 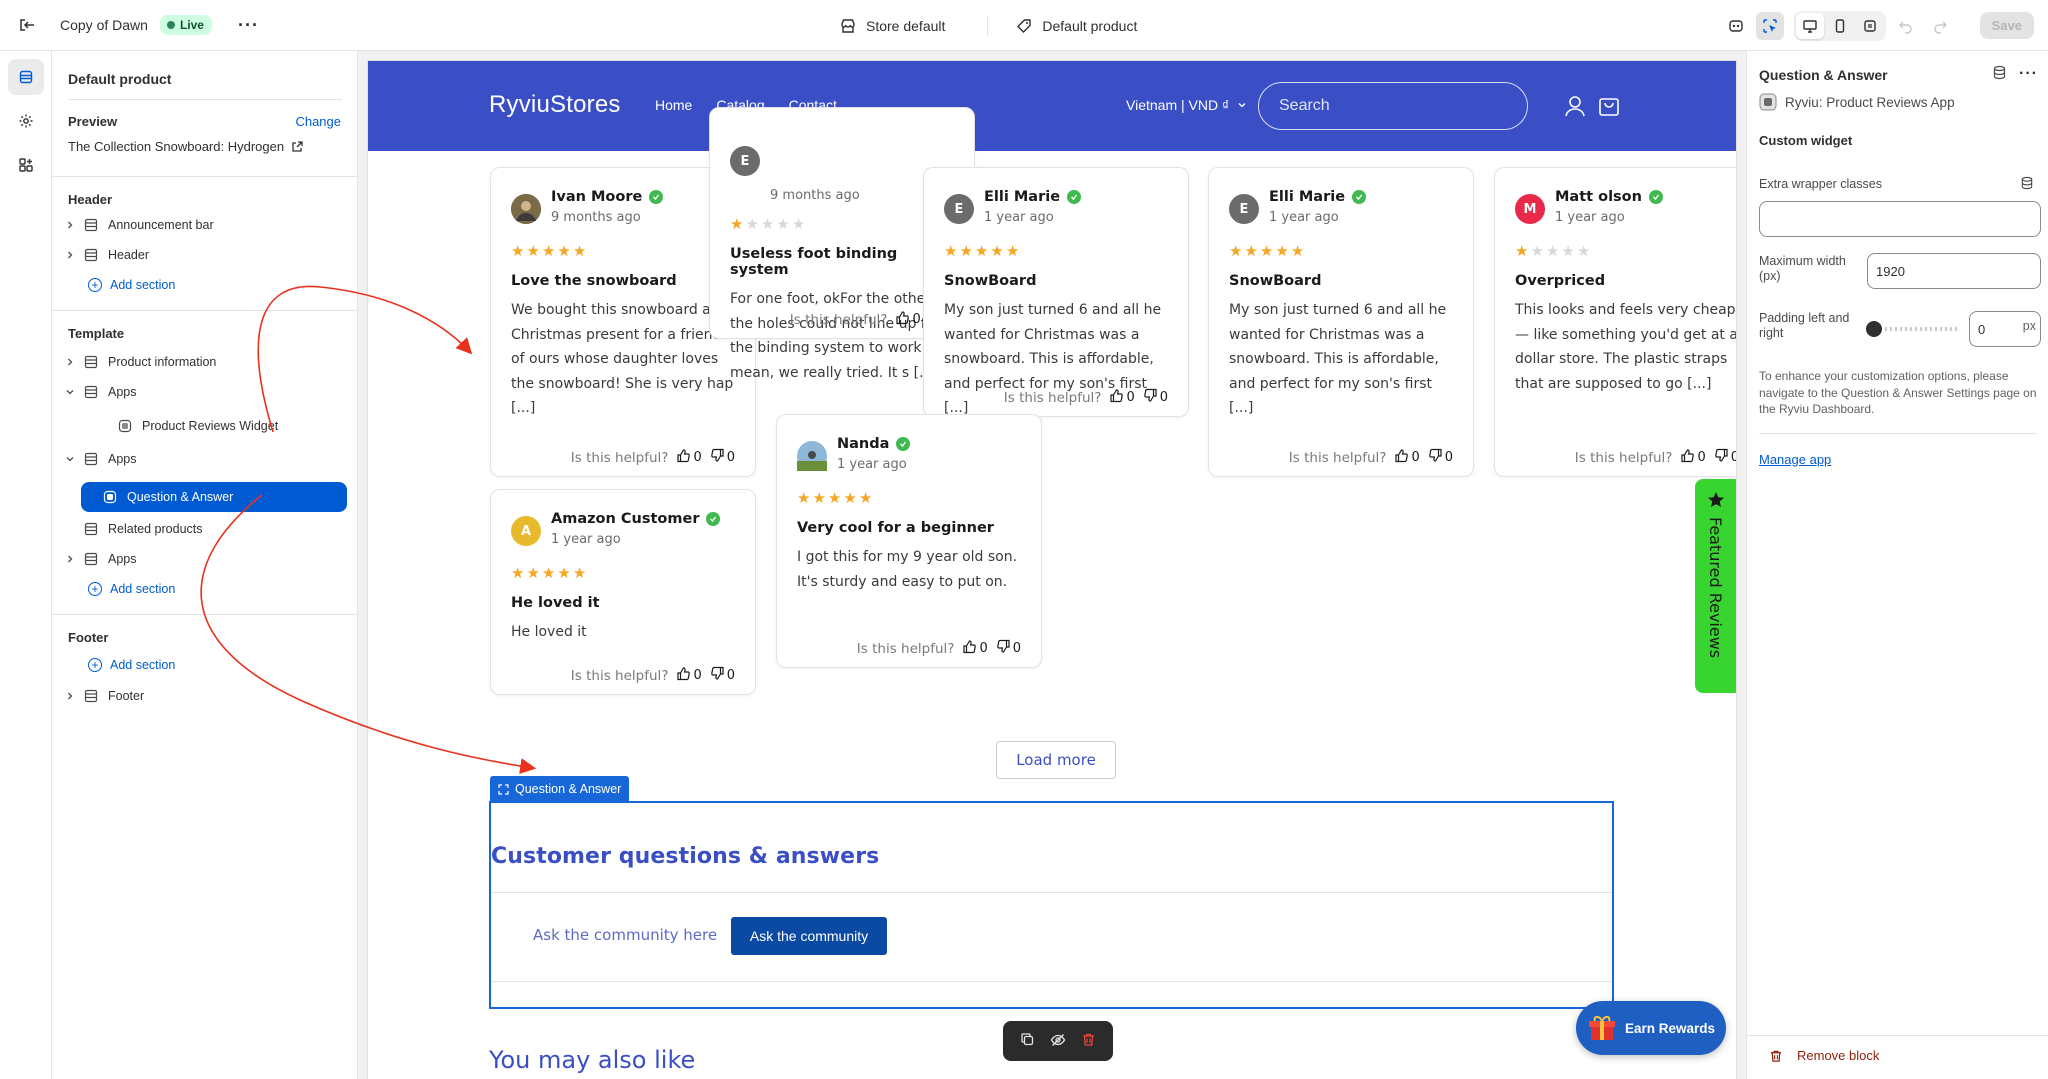 What do you see at coordinates (2006, 25) in the screenshot?
I see `save-button: Save` at bounding box center [2006, 25].